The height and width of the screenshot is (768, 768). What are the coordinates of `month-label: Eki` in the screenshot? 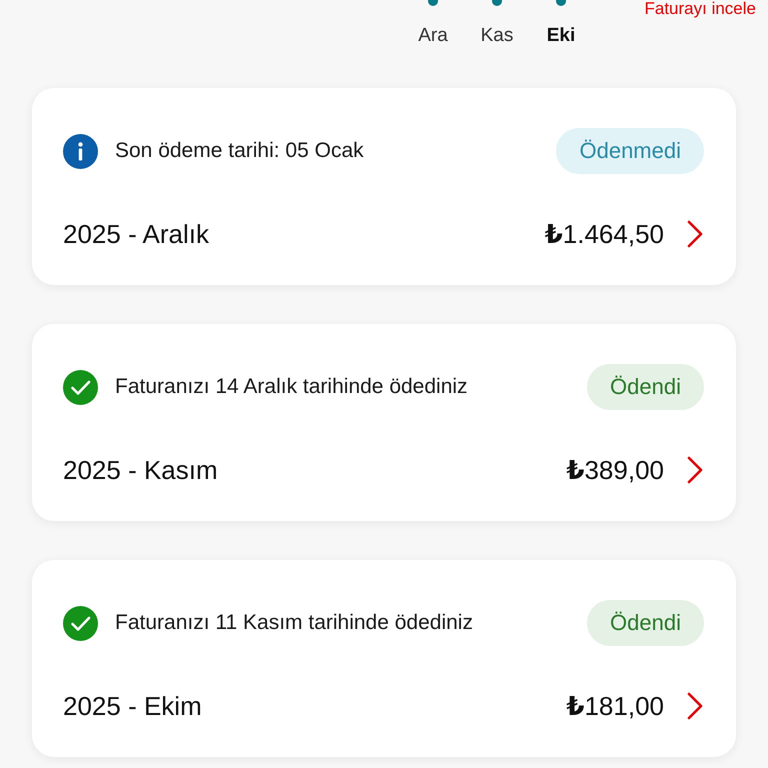 It's located at (561, 36).